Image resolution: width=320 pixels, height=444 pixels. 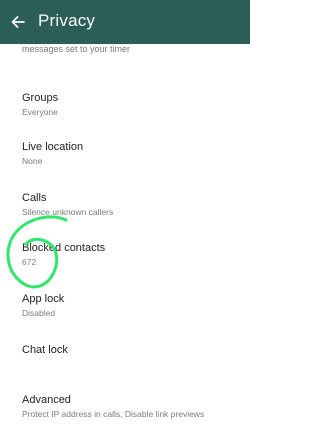 What do you see at coordinates (29, 262) in the screenshot?
I see `setting-subtitle: 672` at bounding box center [29, 262].